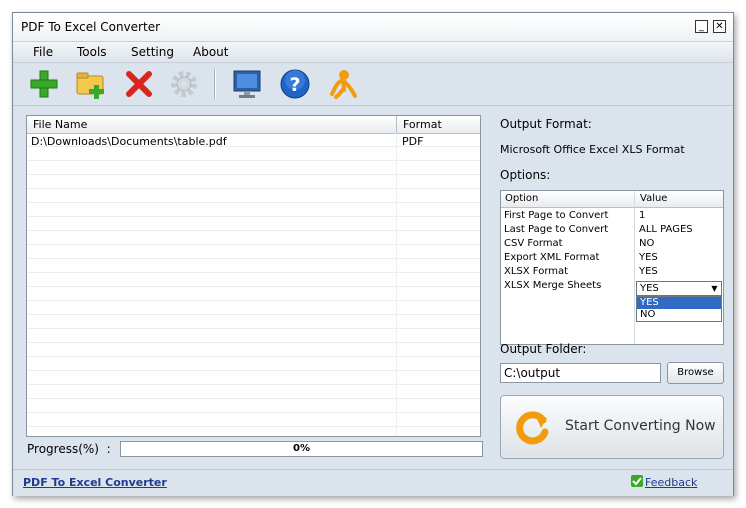 The height and width of the screenshot is (508, 746). Describe the element at coordinates (695, 373) in the screenshot. I see `browse-button: Browse` at that location.